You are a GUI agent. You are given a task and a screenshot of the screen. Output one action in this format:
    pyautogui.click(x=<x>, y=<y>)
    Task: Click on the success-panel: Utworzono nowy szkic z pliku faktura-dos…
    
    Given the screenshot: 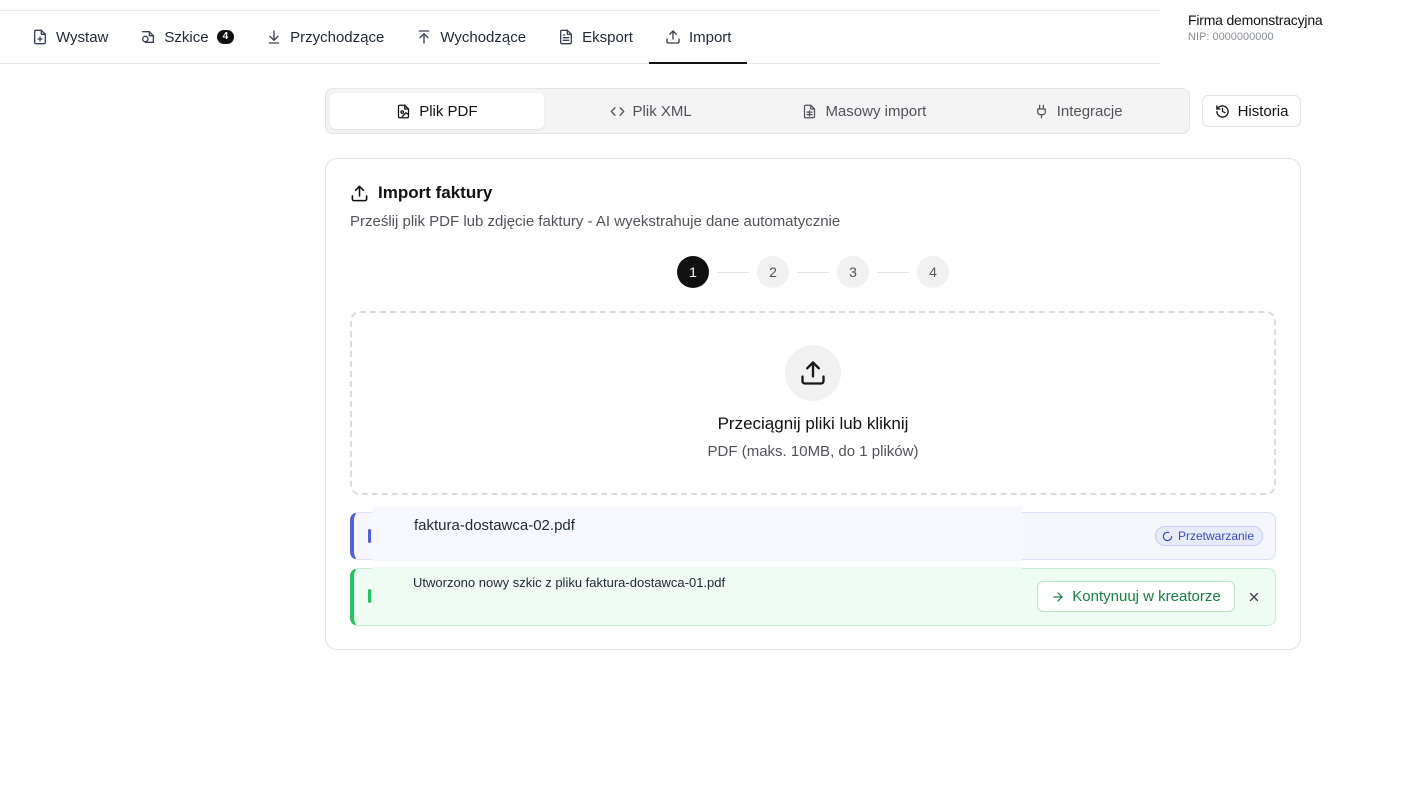 What is the action you would take?
    pyautogui.click(x=697, y=596)
    